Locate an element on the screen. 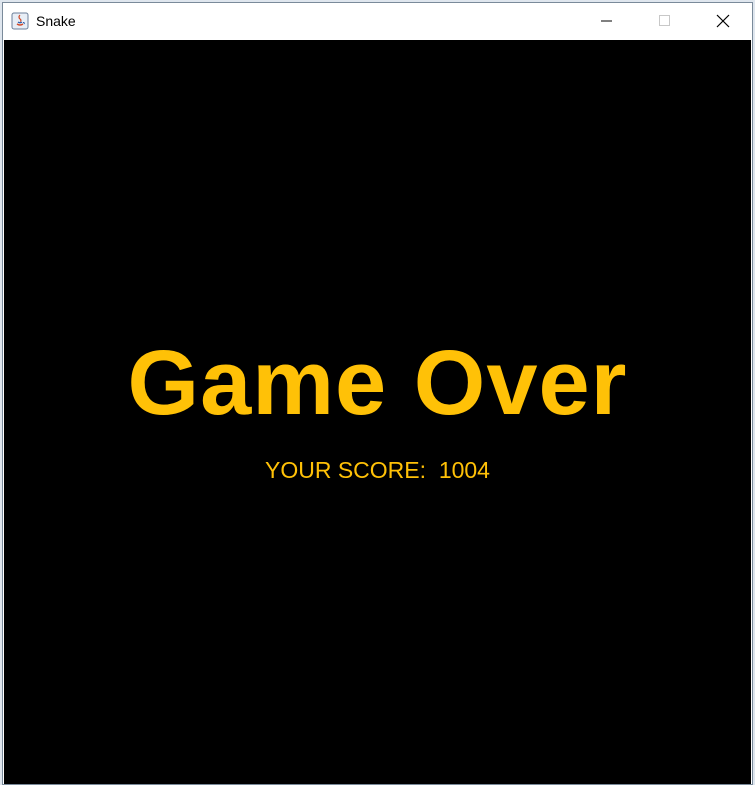 The height and width of the screenshot is (785, 755). score-label: YOUR SCORE: is located at coordinates (346, 470).